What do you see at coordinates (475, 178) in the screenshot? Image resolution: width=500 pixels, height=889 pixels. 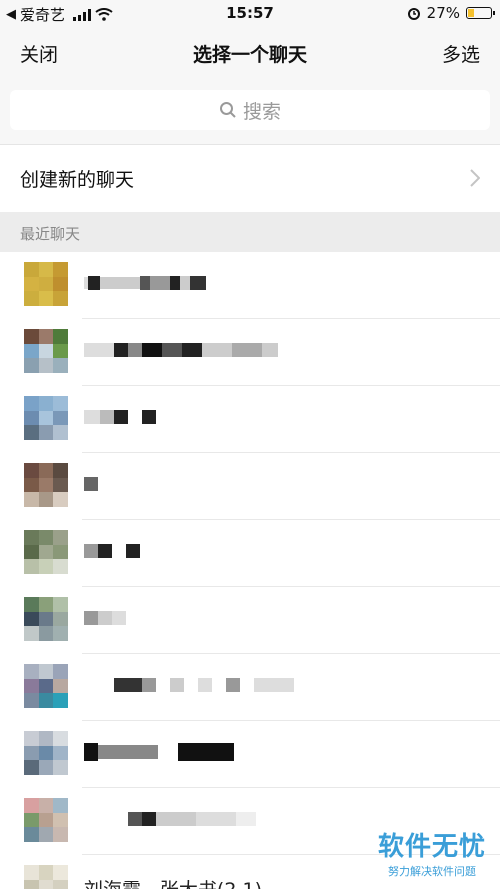 I see `chevron-right-icon` at bounding box center [475, 178].